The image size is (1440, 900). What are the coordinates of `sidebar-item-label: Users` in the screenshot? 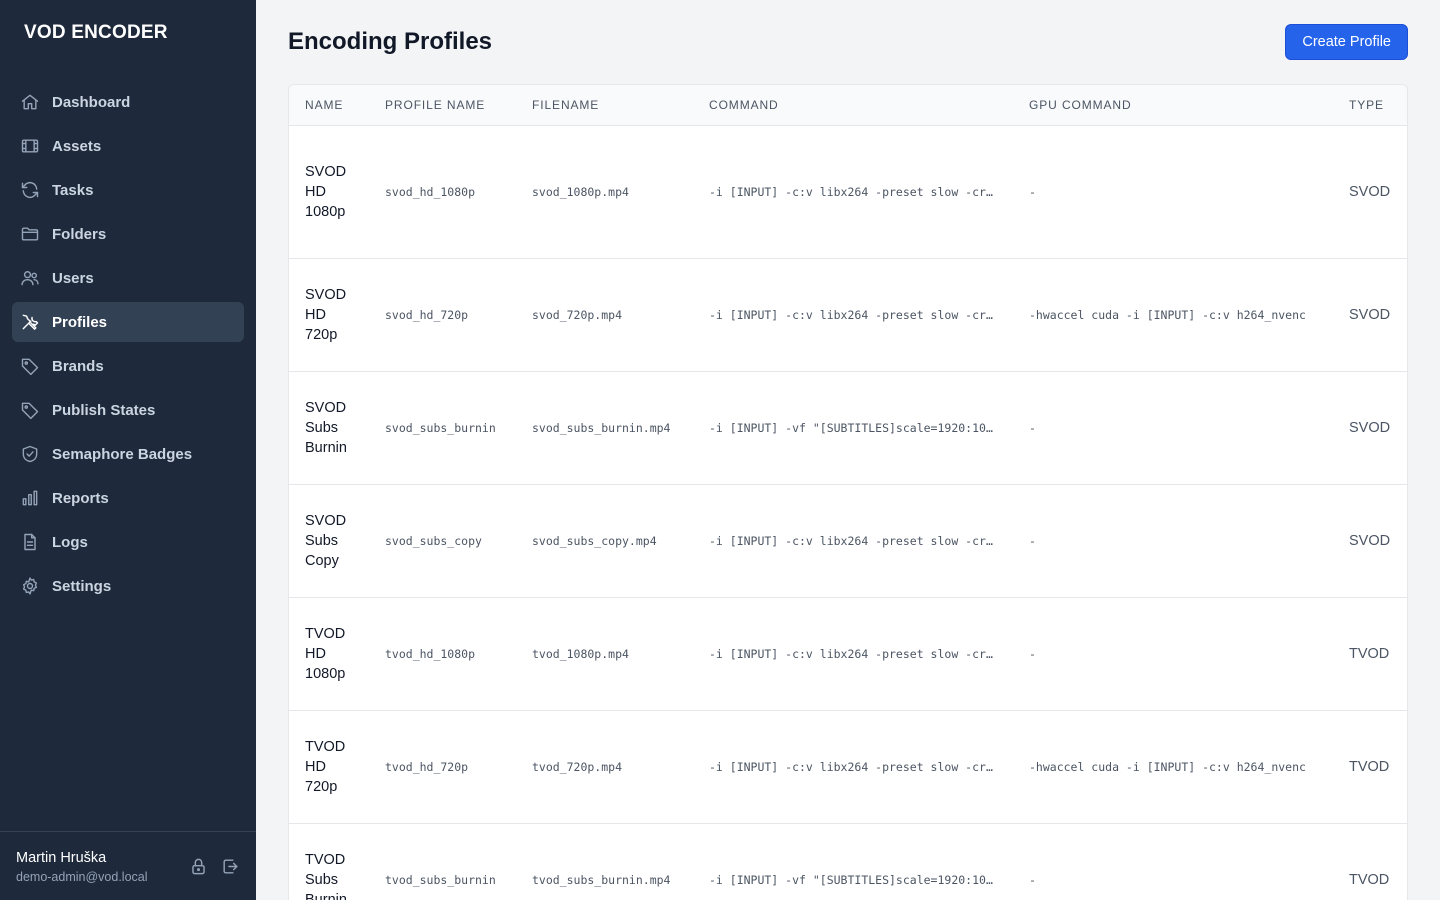 It's located at (73, 278).